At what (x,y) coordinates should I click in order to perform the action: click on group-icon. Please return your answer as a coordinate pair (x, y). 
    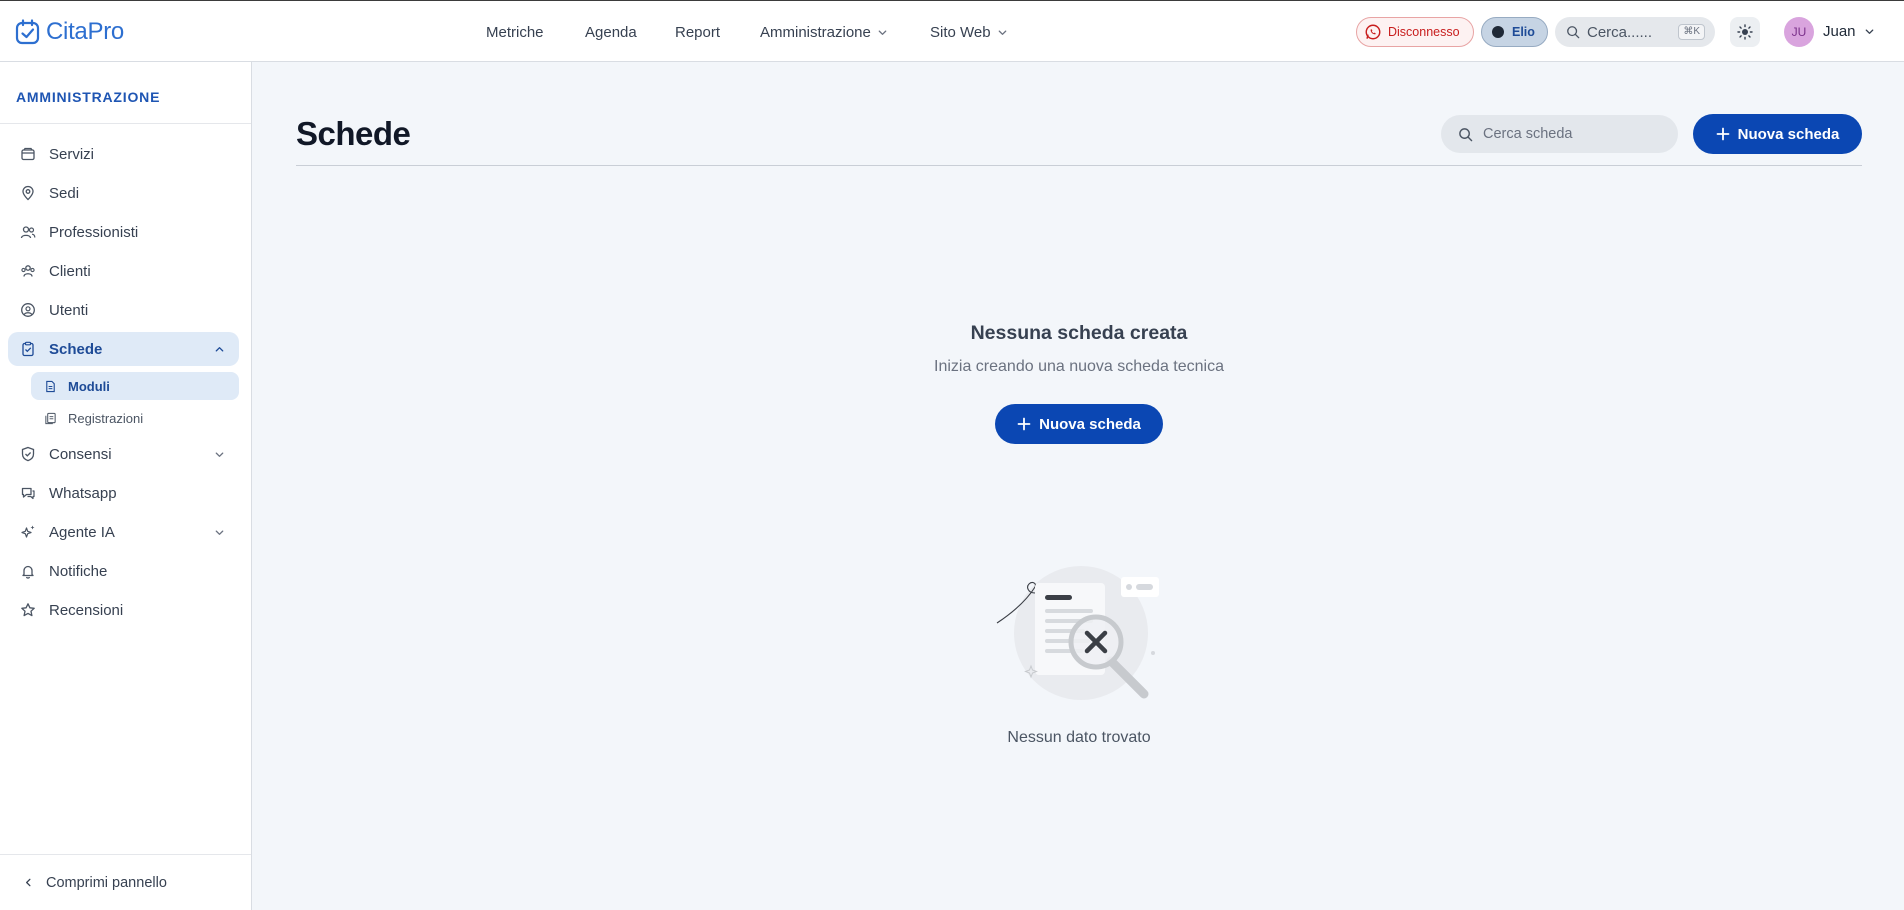
    Looking at the image, I should click on (28, 271).